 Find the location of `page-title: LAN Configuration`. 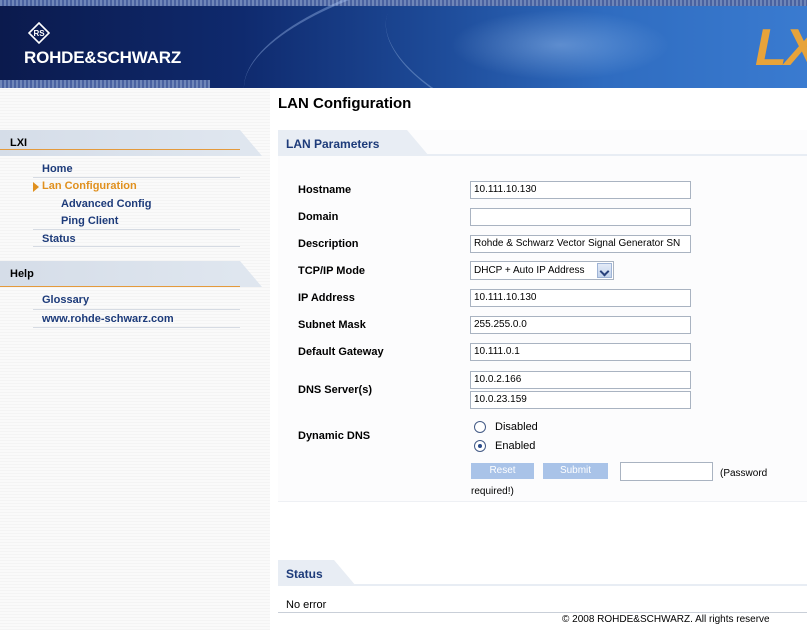

page-title: LAN Configuration is located at coordinates (345, 103).